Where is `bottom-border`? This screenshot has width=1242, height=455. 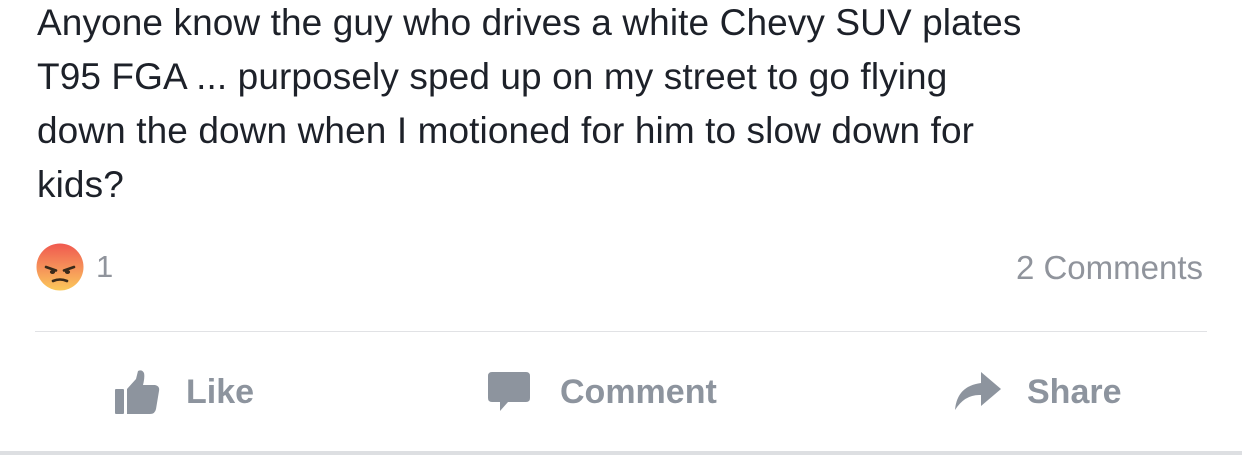 bottom-border is located at coordinates (621, 453).